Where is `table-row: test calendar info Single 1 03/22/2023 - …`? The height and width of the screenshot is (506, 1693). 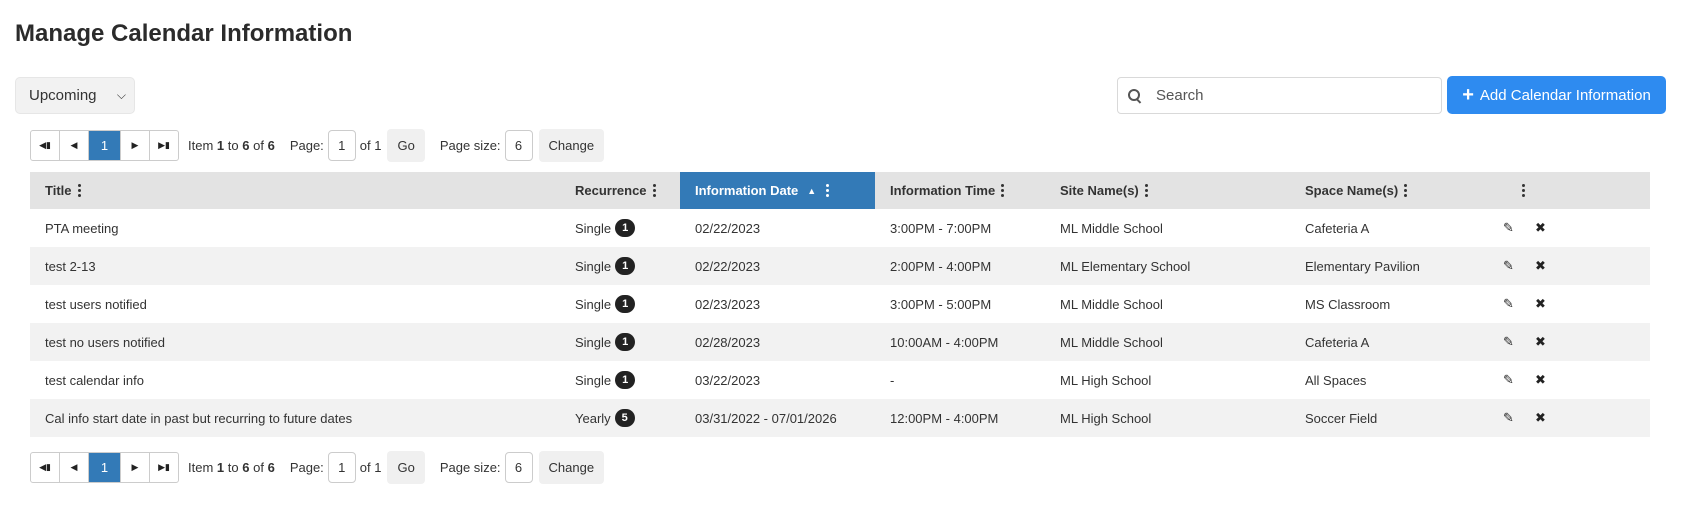 table-row: test calendar info Single 1 03/22/2023 - … is located at coordinates (840, 380).